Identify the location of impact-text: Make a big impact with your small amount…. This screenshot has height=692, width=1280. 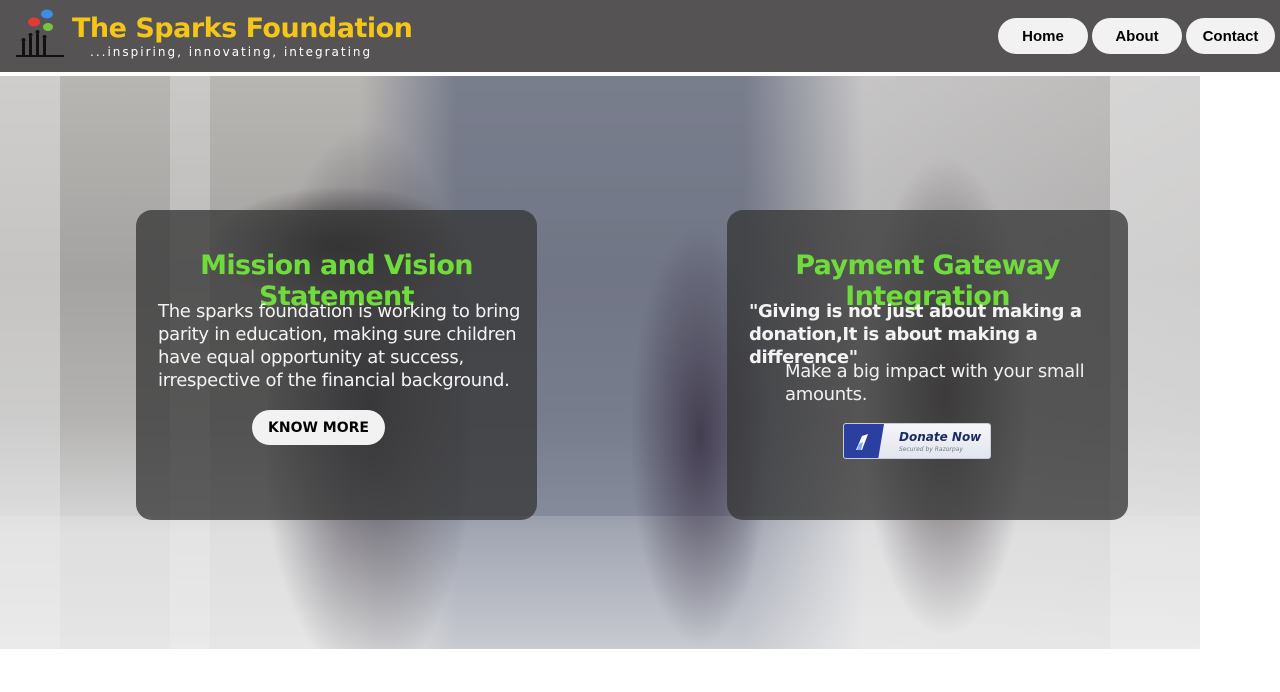
(935, 383).